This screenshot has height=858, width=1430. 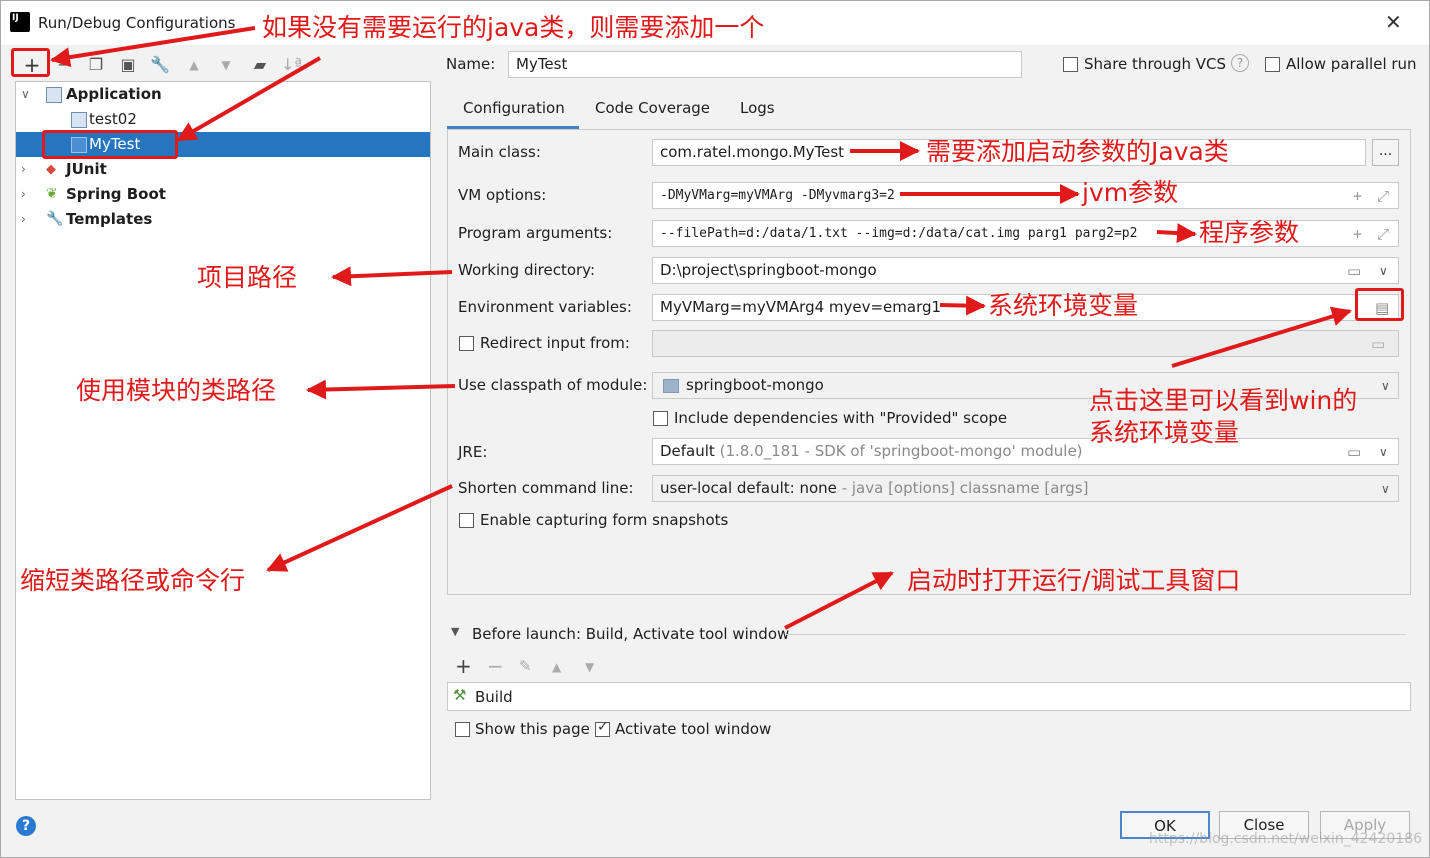 What do you see at coordinates (527, 270) in the screenshot?
I see `working-directory-label: Working directory:` at bounding box center [527, 270].